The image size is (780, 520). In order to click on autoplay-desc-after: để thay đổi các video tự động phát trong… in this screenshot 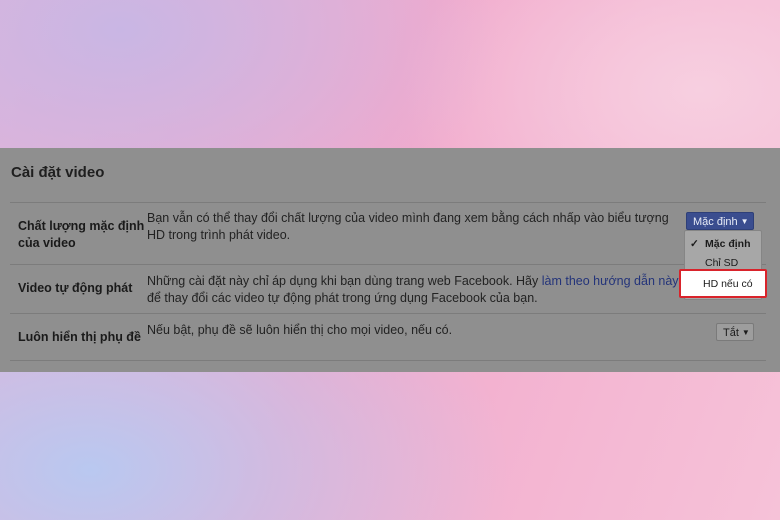, I will do `click(342, 298)`.